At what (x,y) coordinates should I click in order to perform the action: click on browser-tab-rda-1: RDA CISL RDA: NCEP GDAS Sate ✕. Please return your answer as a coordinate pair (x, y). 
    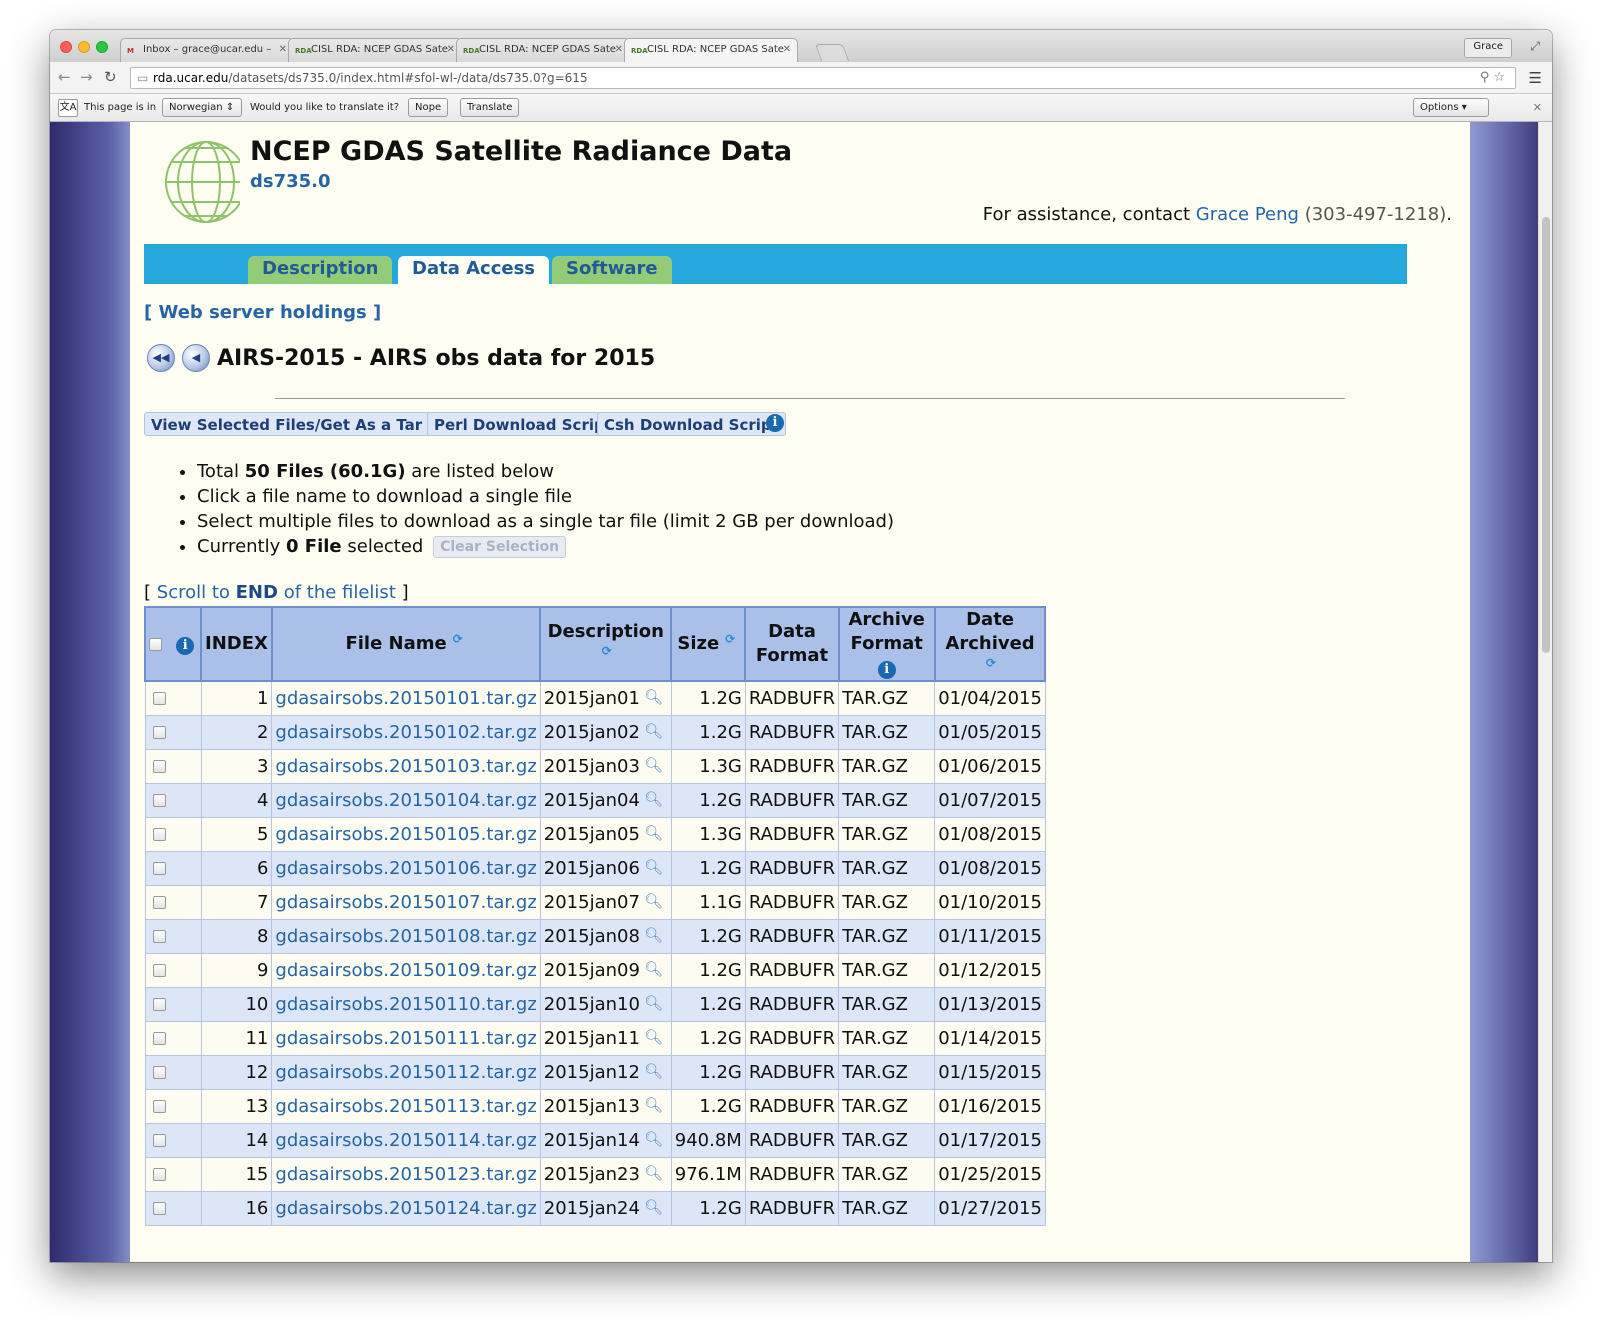
    Looking at the image, I should click on (375, 50).